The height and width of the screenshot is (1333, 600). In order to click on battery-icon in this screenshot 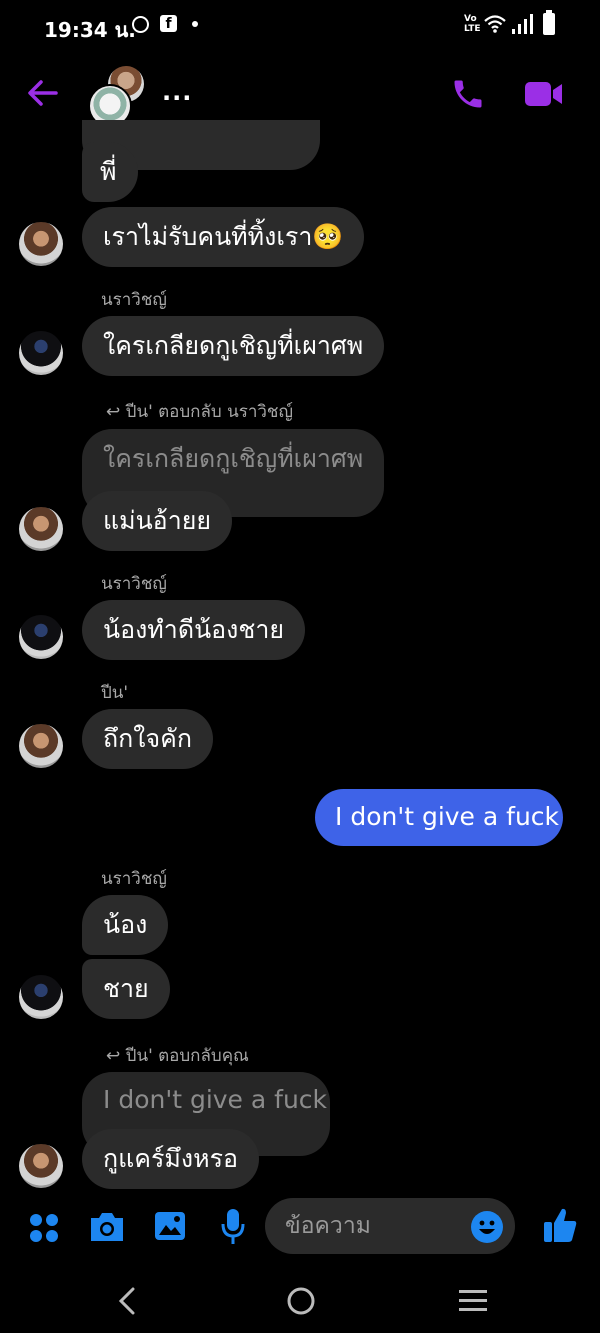, I will do `click(549, 22)`.